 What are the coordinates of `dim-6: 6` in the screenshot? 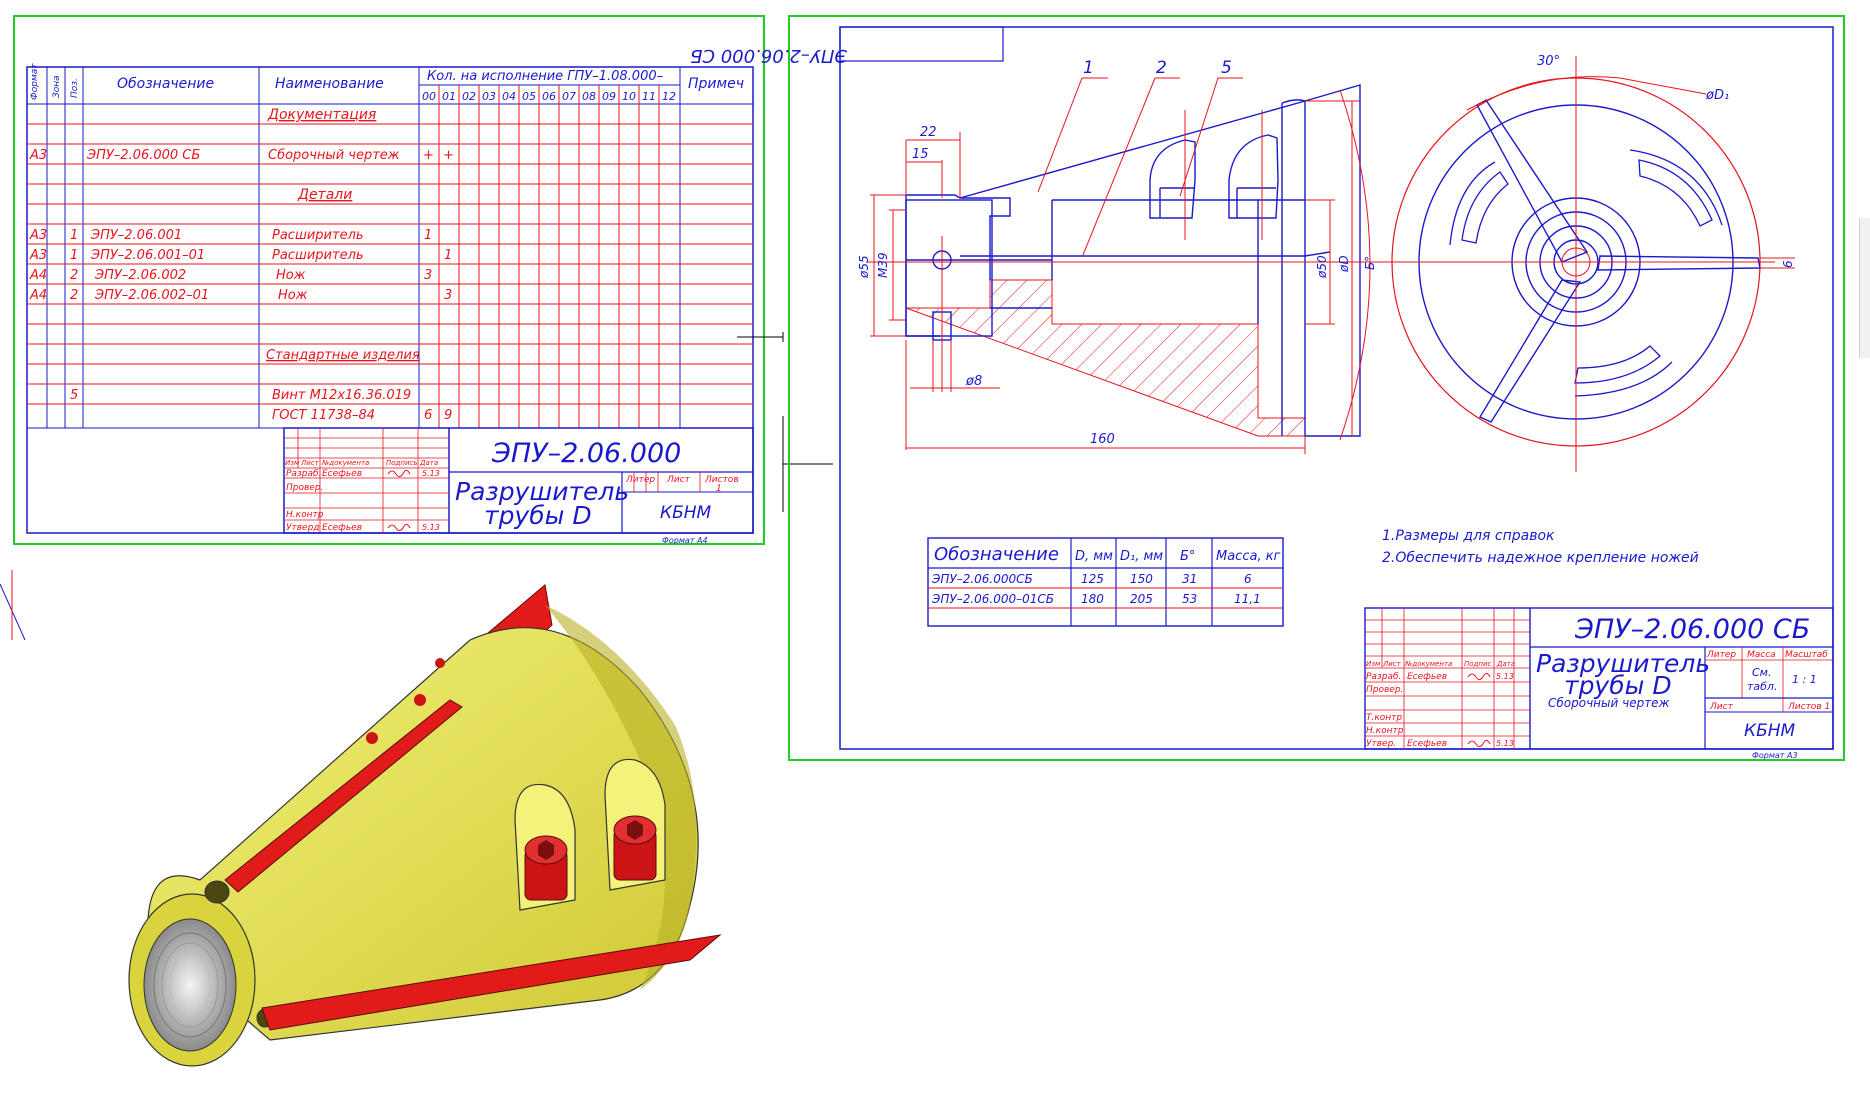 It's located at (1788, 264).